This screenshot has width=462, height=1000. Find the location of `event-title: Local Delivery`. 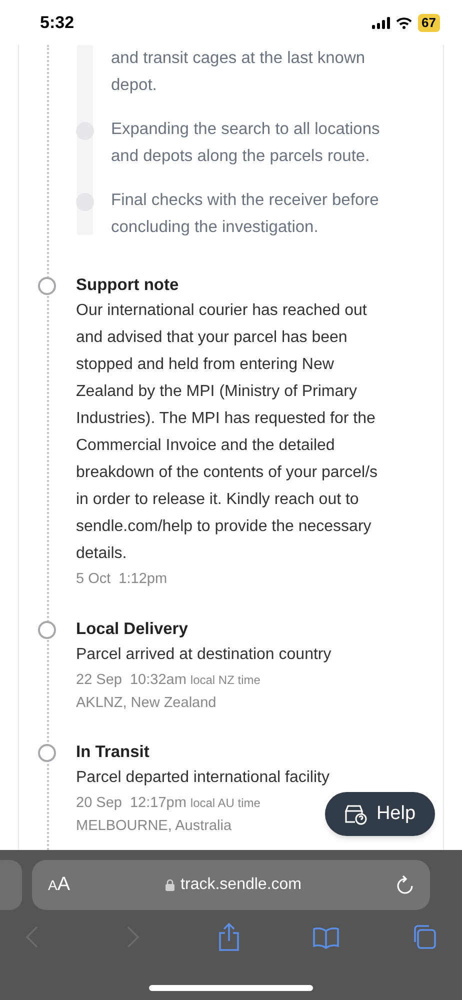

event-title: Local Delivery is located at coordinates (132, 629).